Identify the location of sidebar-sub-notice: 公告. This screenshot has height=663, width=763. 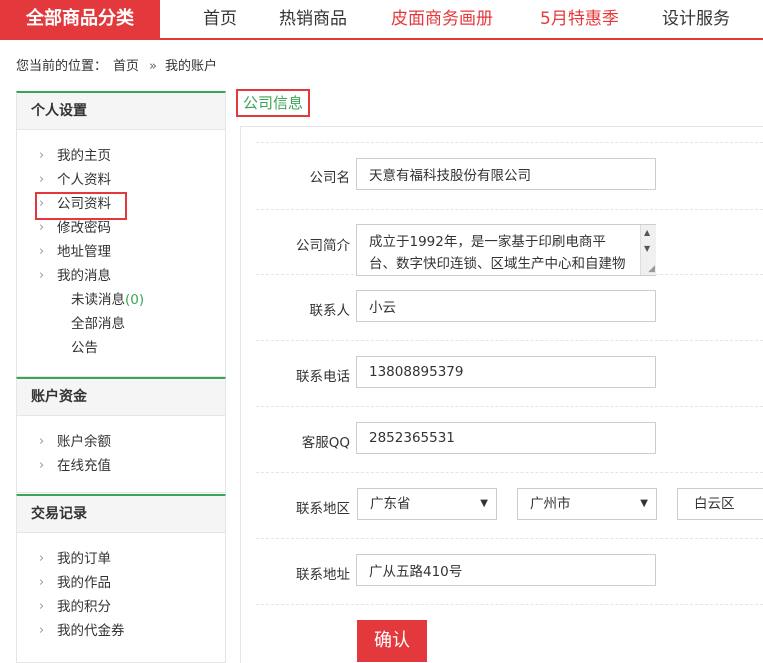
(121, 348).